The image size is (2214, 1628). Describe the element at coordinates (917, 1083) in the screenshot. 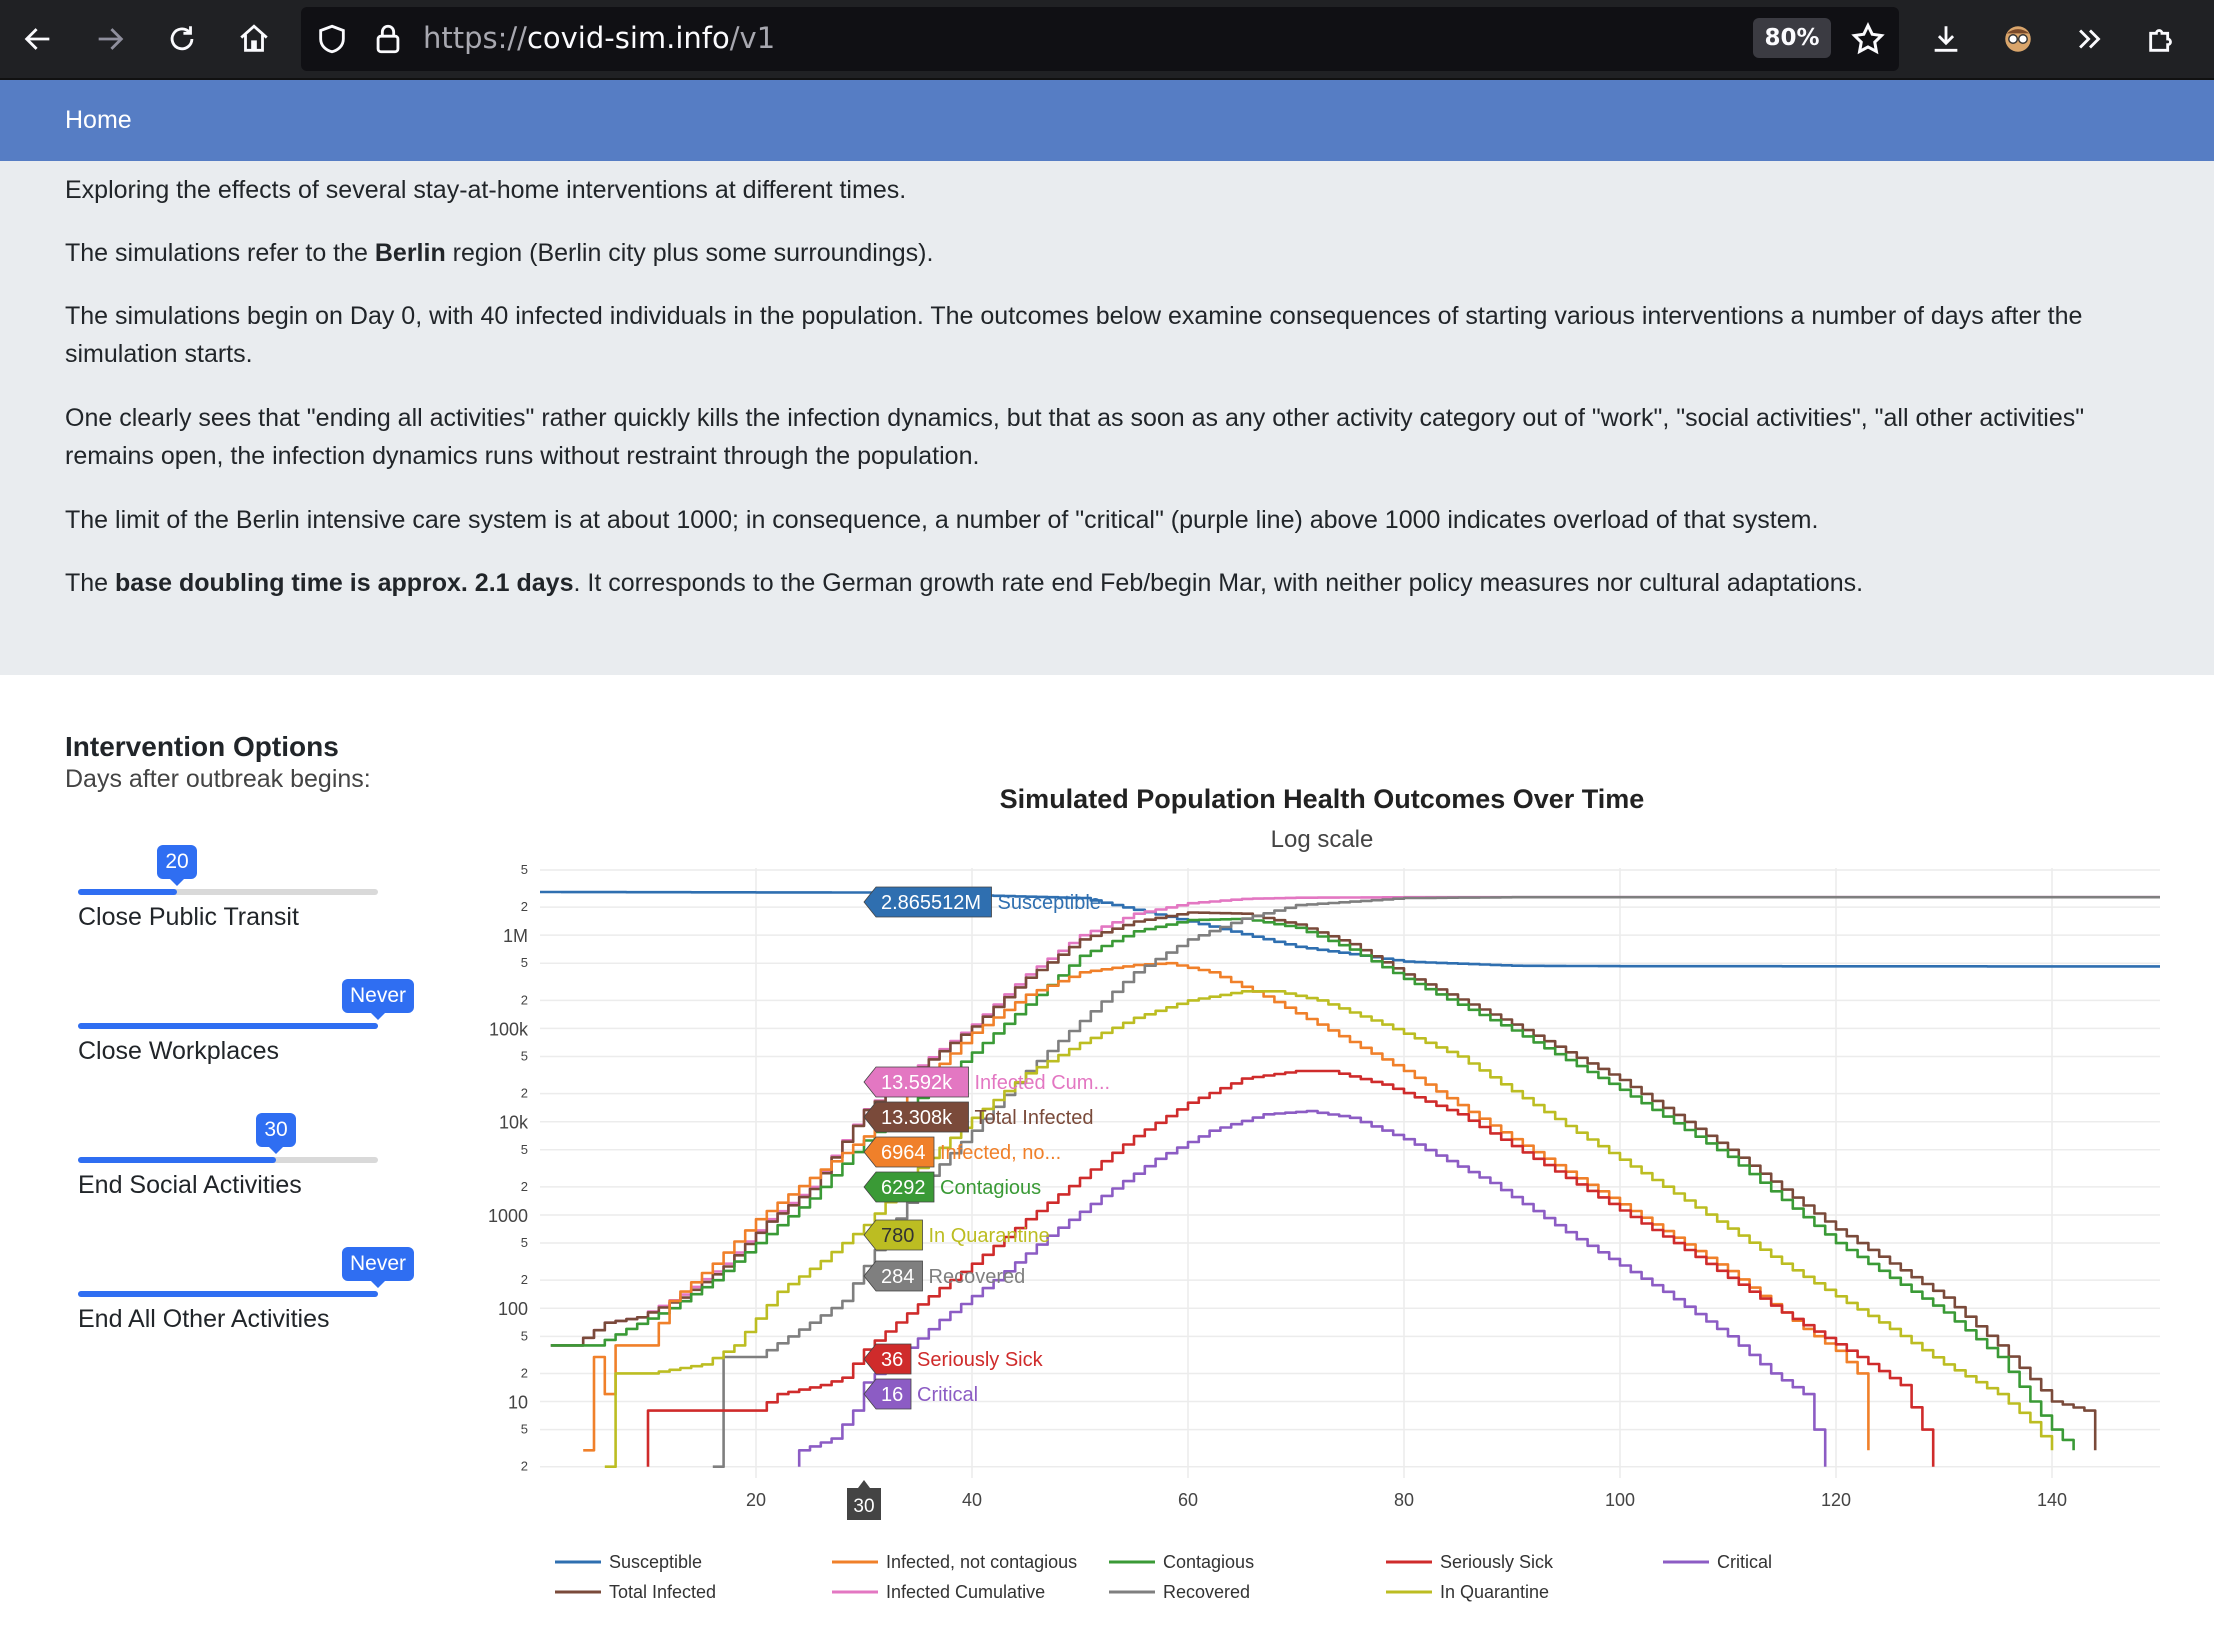

I see `hover-value-infected-cum: 13.592k` at that location.